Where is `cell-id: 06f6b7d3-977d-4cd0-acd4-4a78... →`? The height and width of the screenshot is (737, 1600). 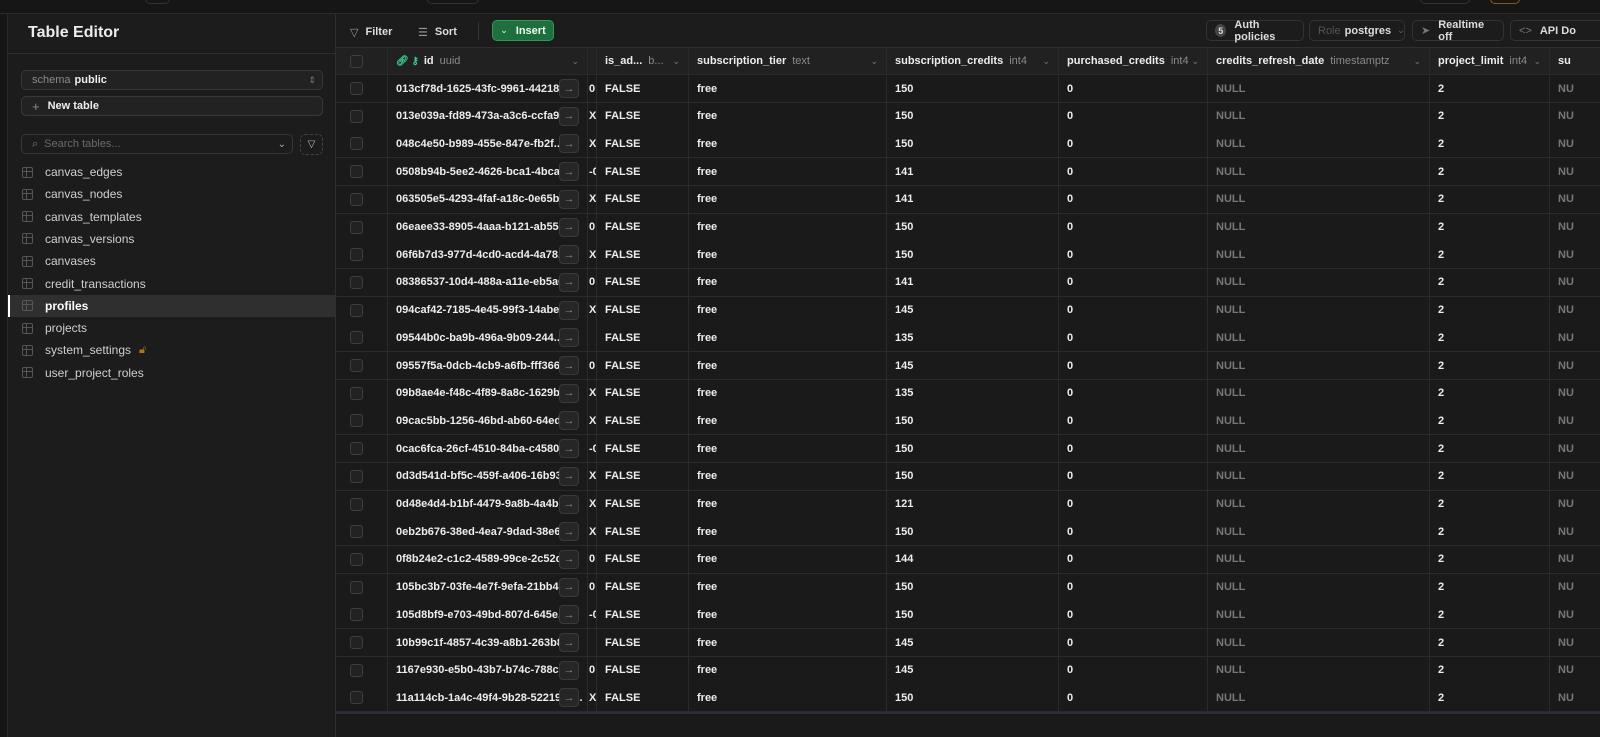 cell-id: 06f6b7d3-977d-4cd0-acd4-4a78... → is located at coordinates (488, 255).